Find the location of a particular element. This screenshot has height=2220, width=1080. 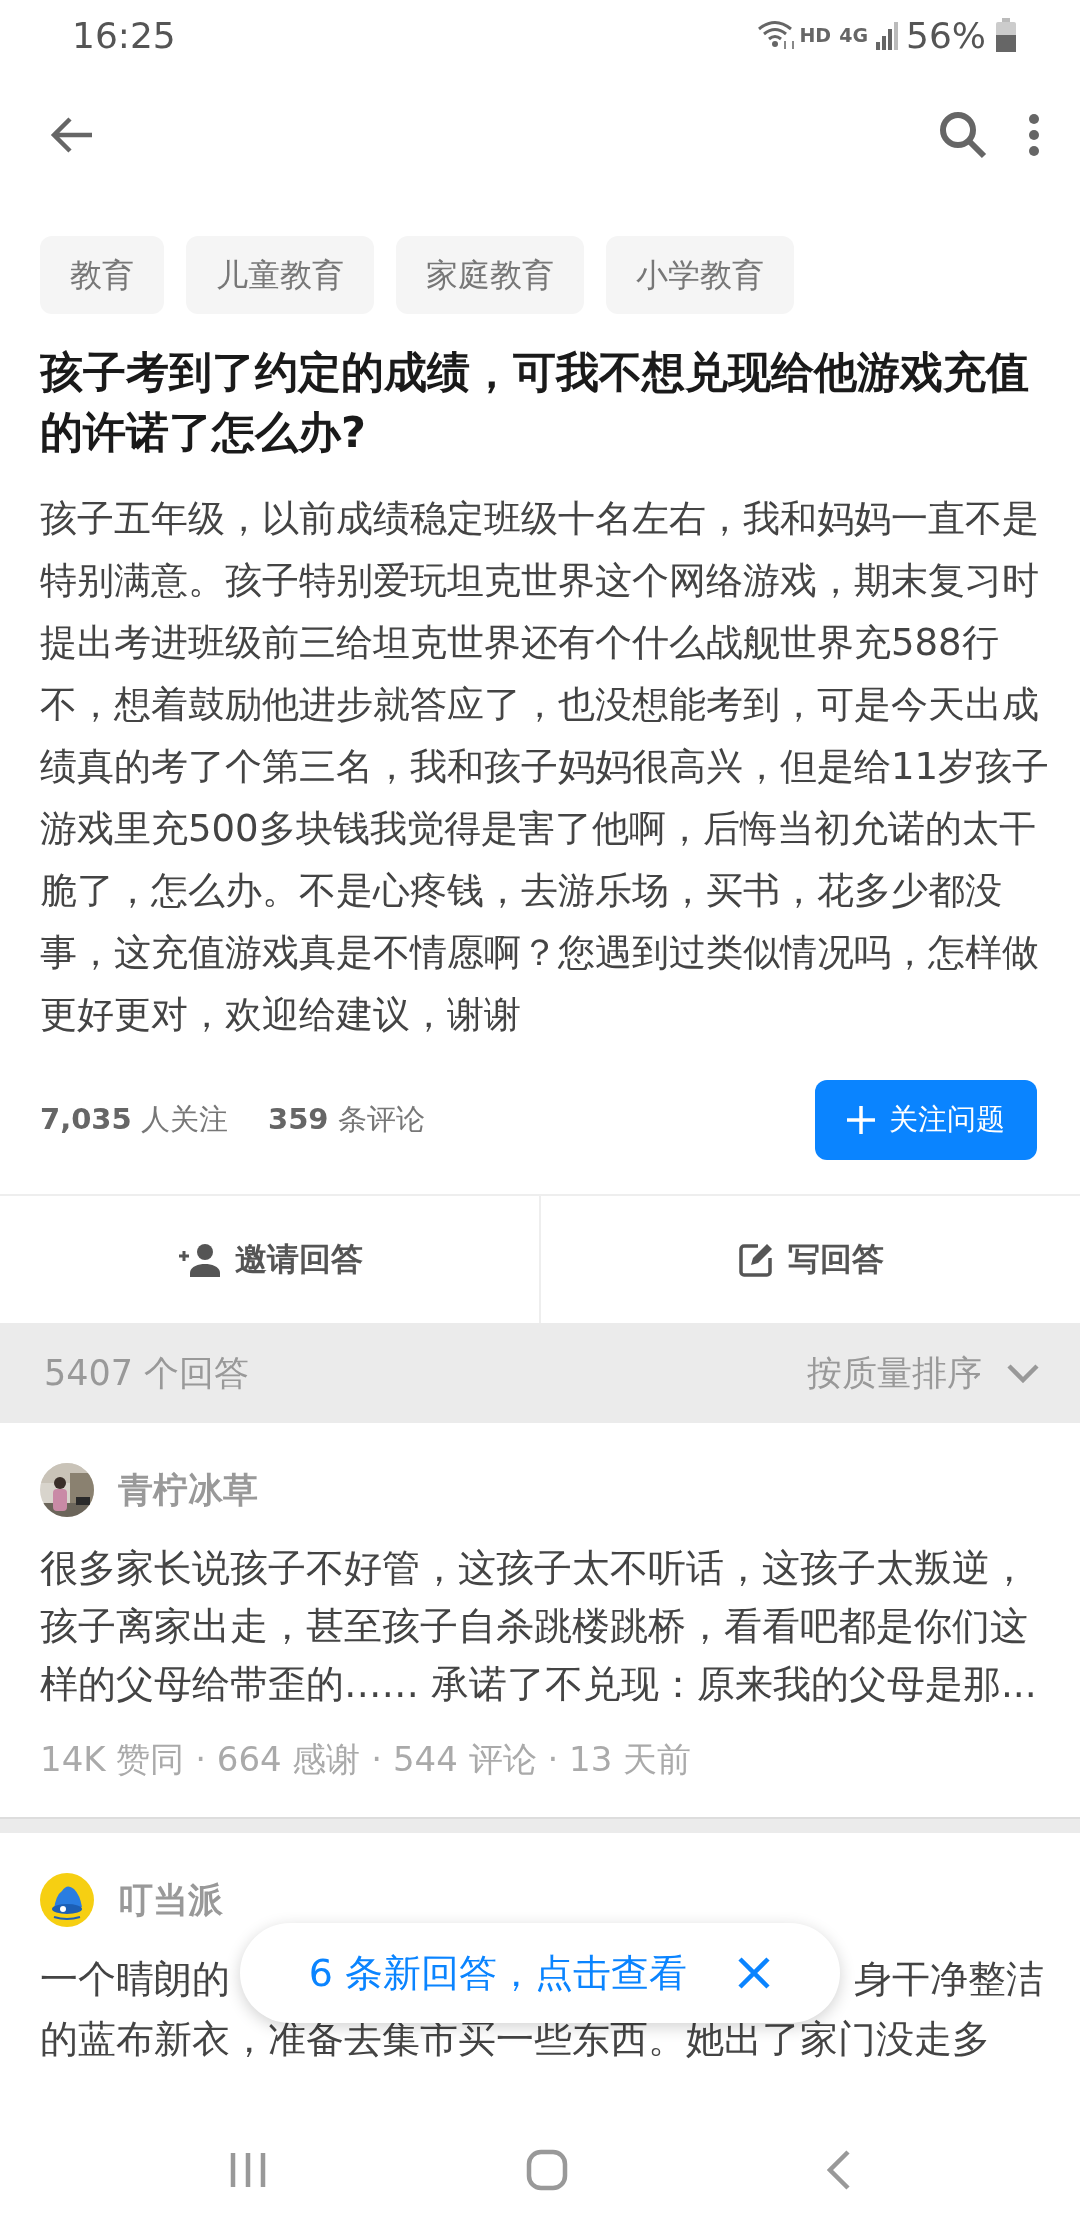

bell-avatar-icon is located at coordinates (67, 1900).